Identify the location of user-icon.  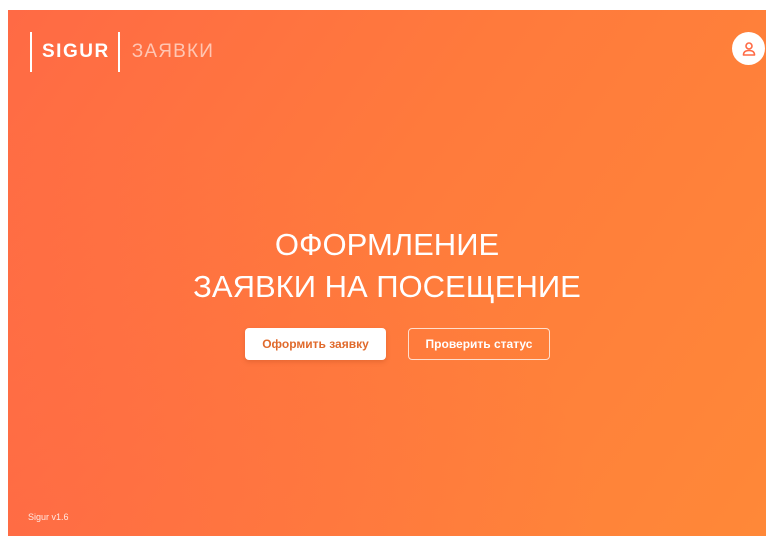
(748, 48).